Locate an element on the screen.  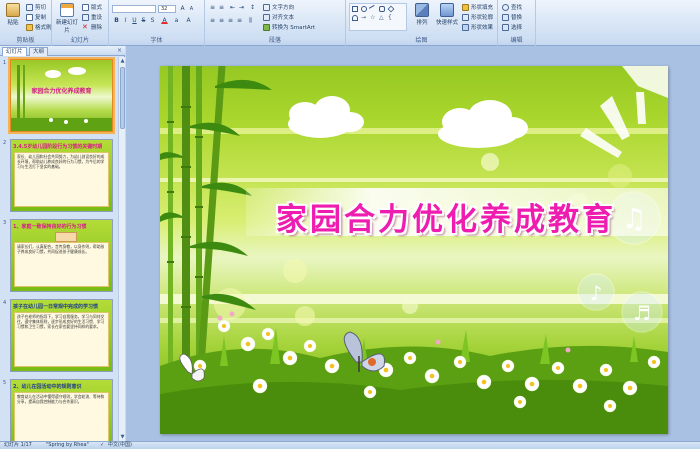
scroll-up-icon: ▲ is located at coordinates (122, 61).